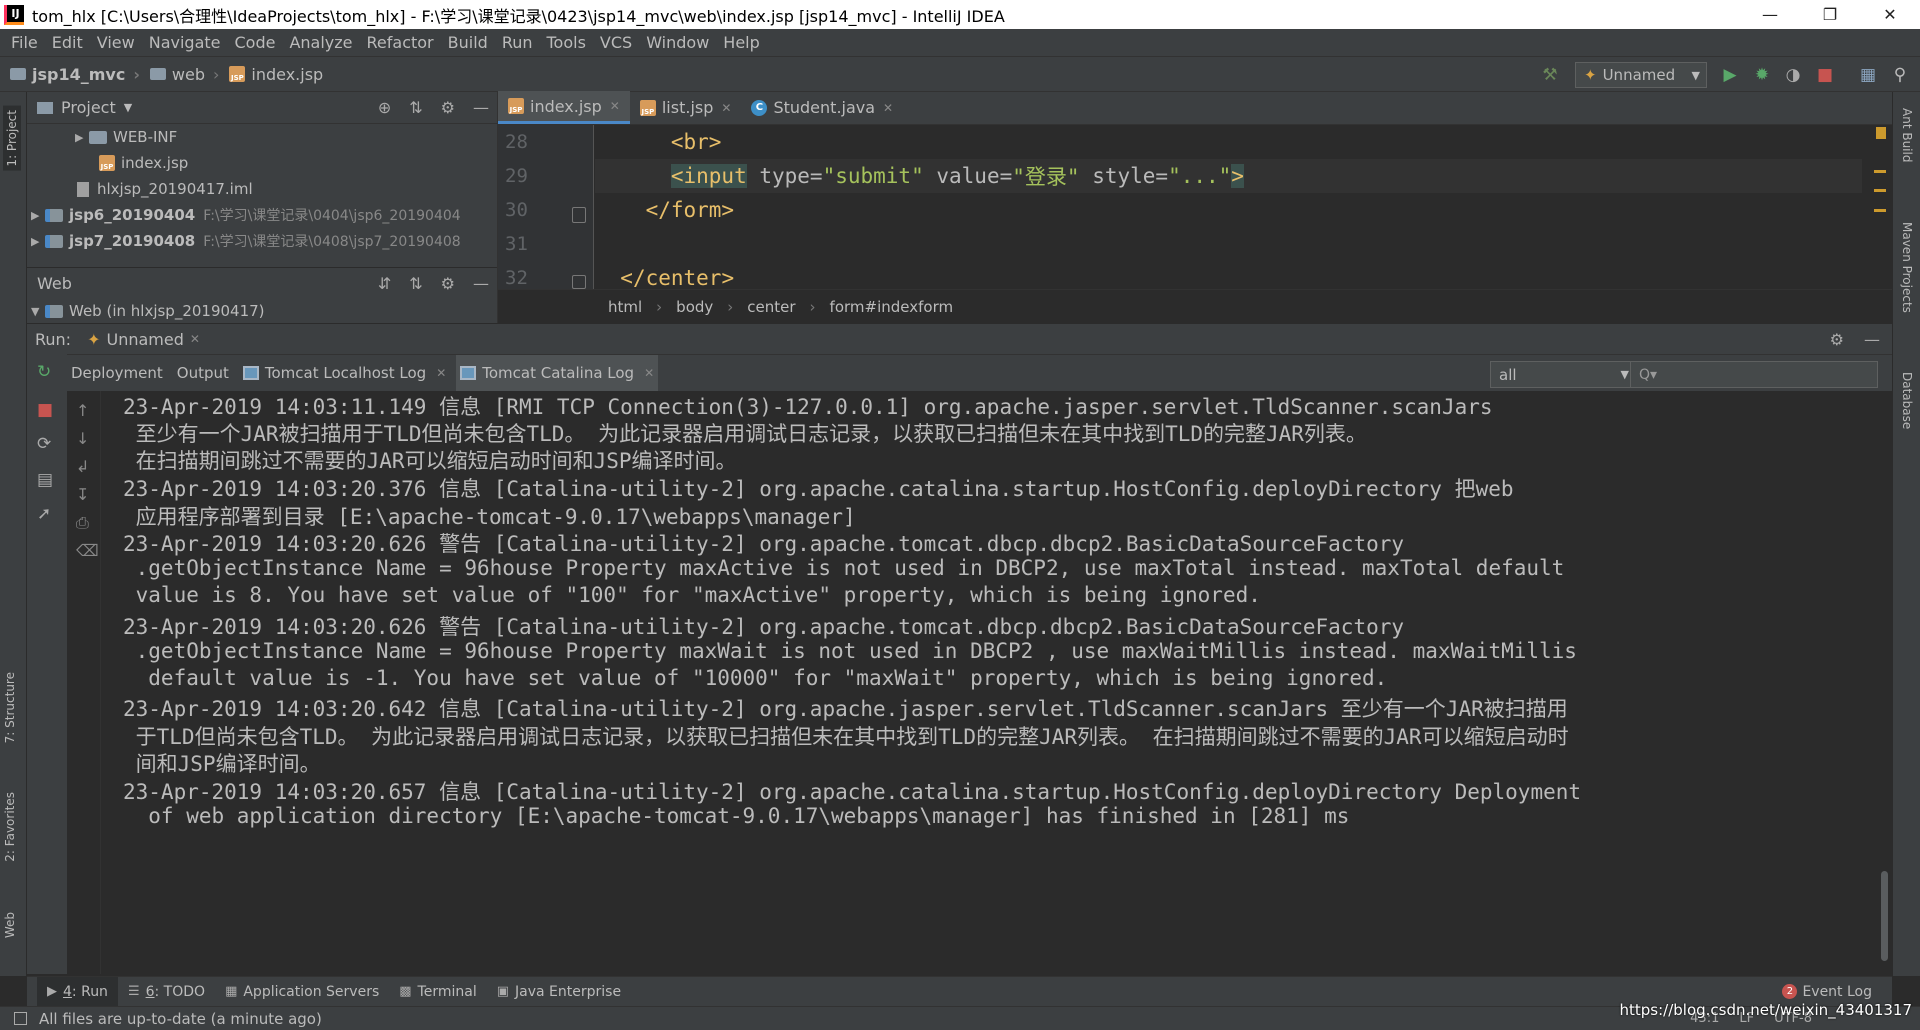  Describe the element at coordinates (564, 107) in the screenshot. I see `tab-index-jsp: JSP index.jsp ✕` at that location.